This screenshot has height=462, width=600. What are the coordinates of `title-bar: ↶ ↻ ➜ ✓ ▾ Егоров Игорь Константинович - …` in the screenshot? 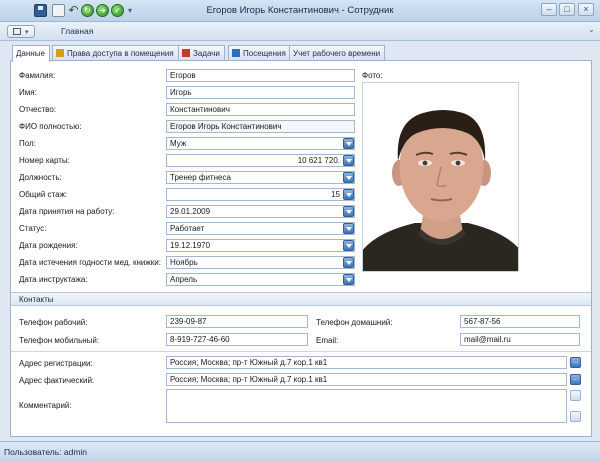 It's located at (300, 11).